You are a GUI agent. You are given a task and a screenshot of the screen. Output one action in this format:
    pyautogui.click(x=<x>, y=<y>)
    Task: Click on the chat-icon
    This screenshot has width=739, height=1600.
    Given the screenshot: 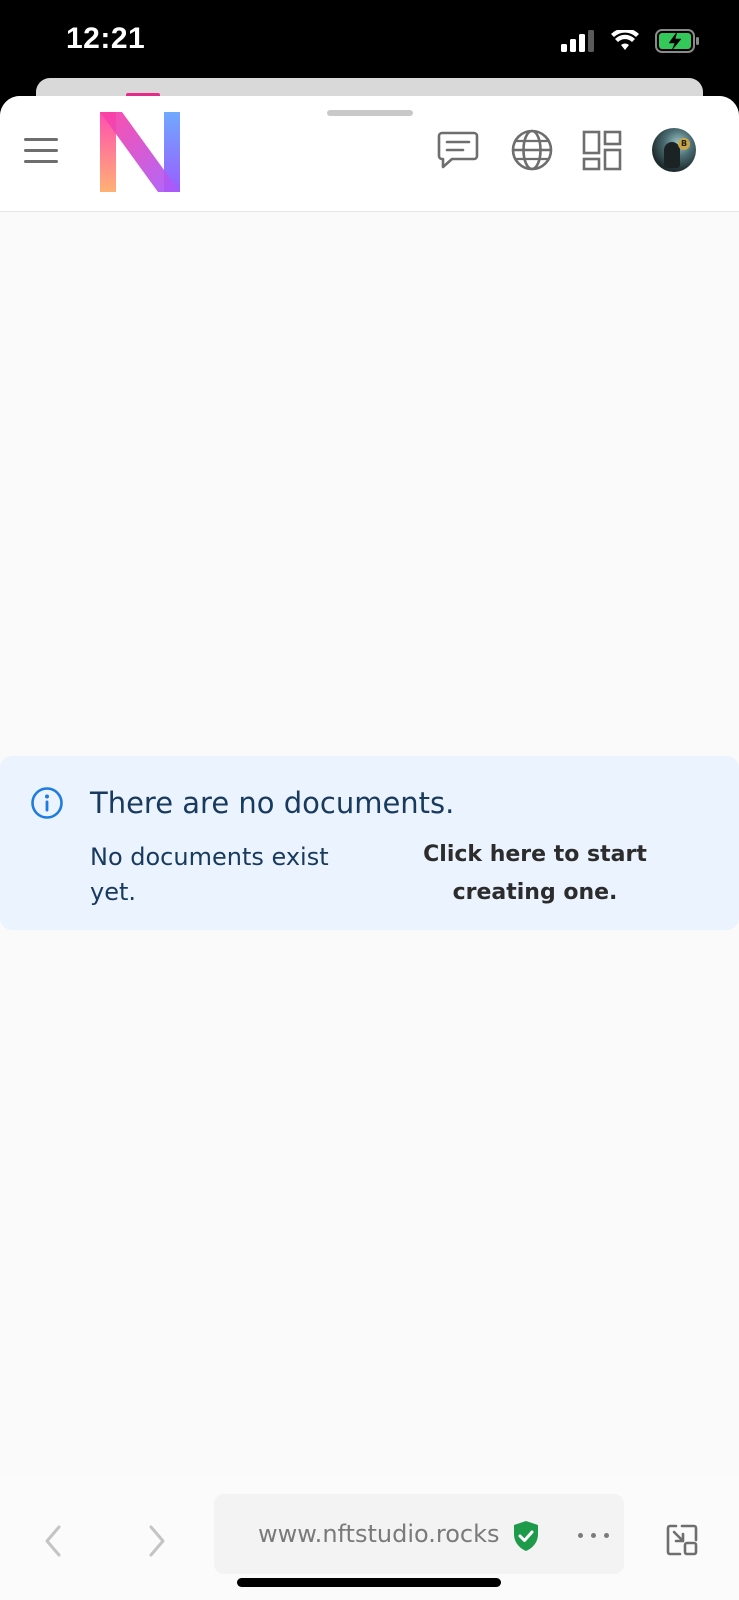 What is the action you would take?
    pyautogui.click(x=458, y=150)
    